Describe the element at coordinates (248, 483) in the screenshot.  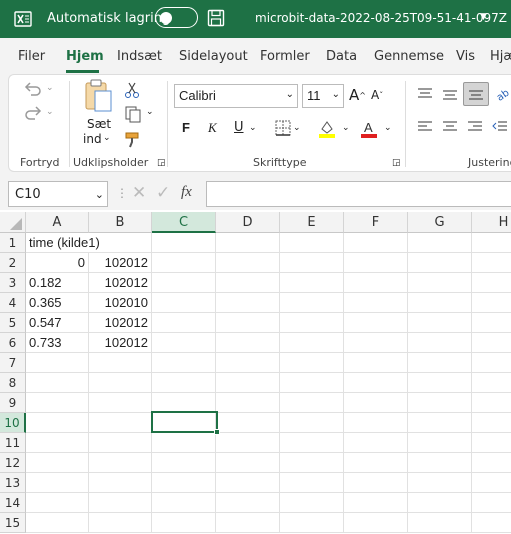
I see `cell-d13` at that location.